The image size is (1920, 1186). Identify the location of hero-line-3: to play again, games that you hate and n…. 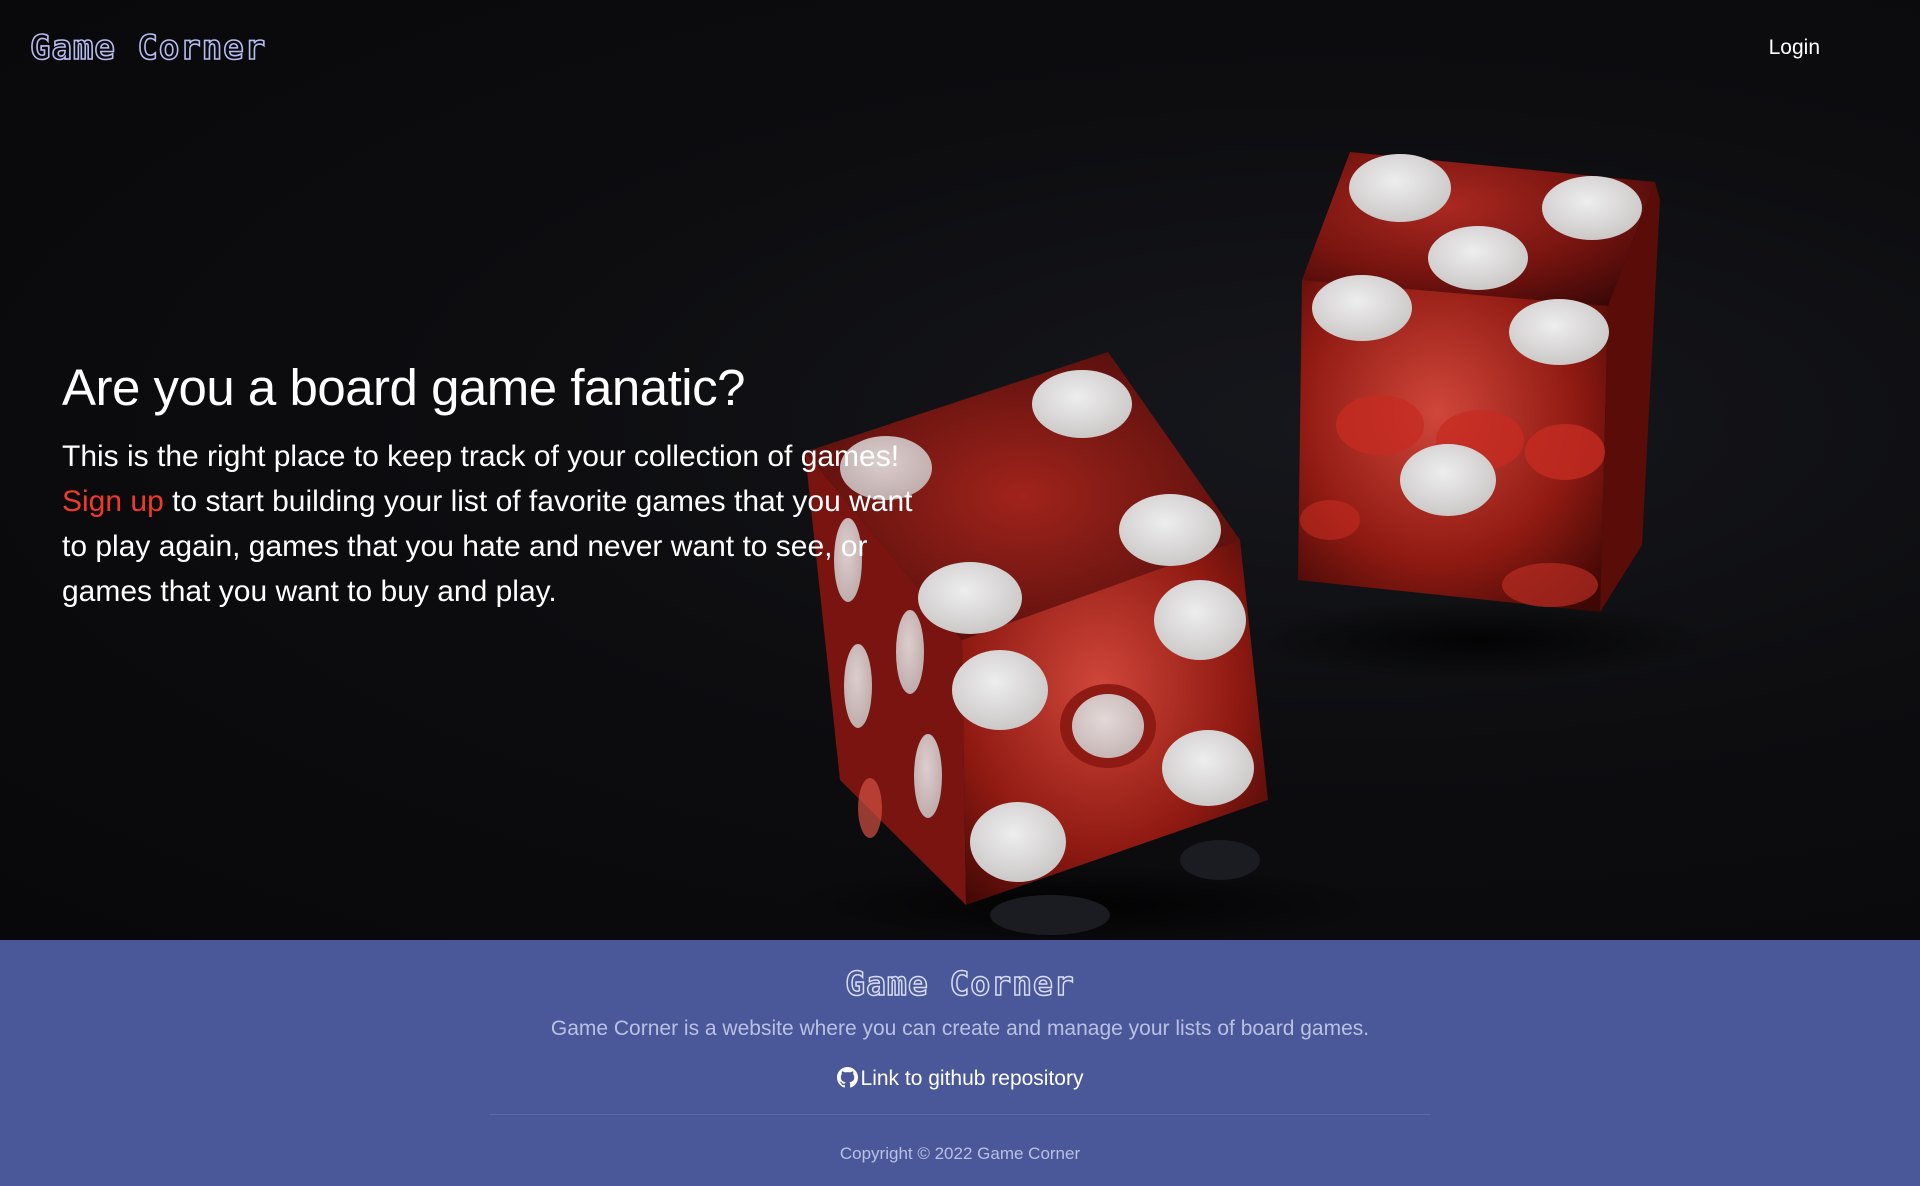
(465, 546).